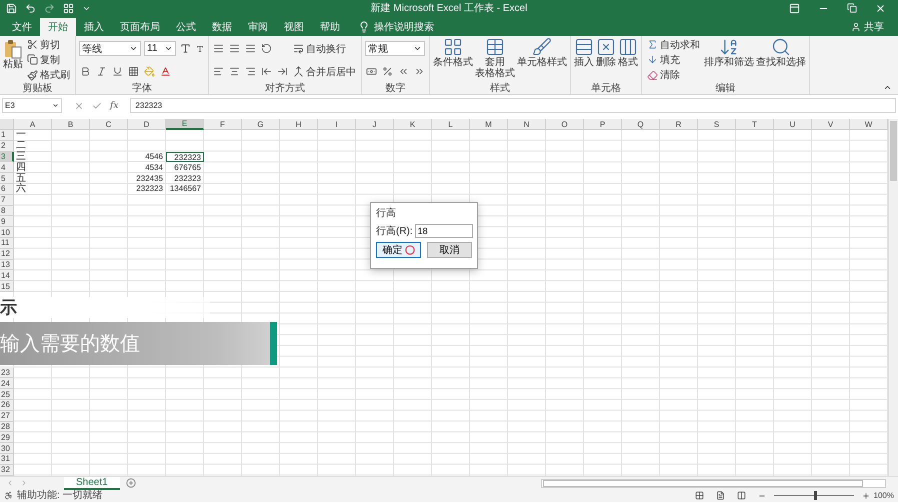  What do you see at coordinates (324, 71) in the screenshot?
I see `merge-center-button: 合并后居中` at bounding box center [324, 71].